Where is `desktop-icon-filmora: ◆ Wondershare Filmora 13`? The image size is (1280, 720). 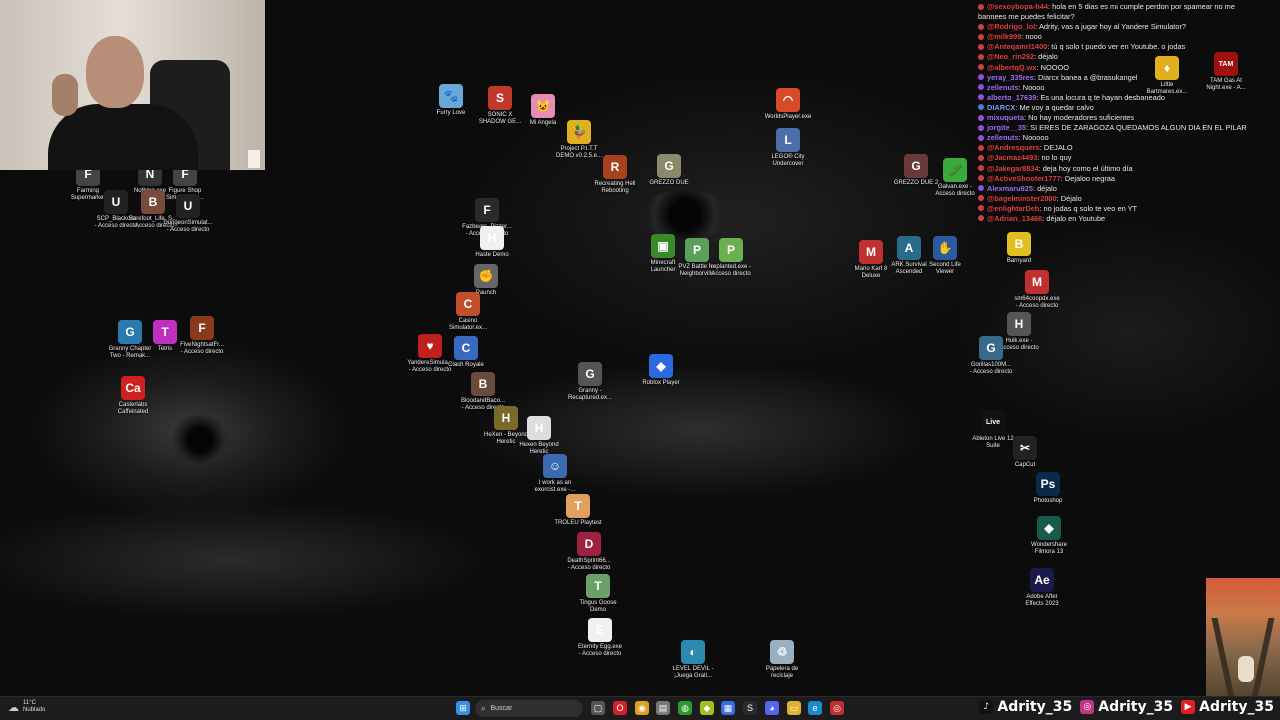 desktop-icon-filmora: ◆ Wondershare Filmora 13 is located at coordinates (1049, 536).